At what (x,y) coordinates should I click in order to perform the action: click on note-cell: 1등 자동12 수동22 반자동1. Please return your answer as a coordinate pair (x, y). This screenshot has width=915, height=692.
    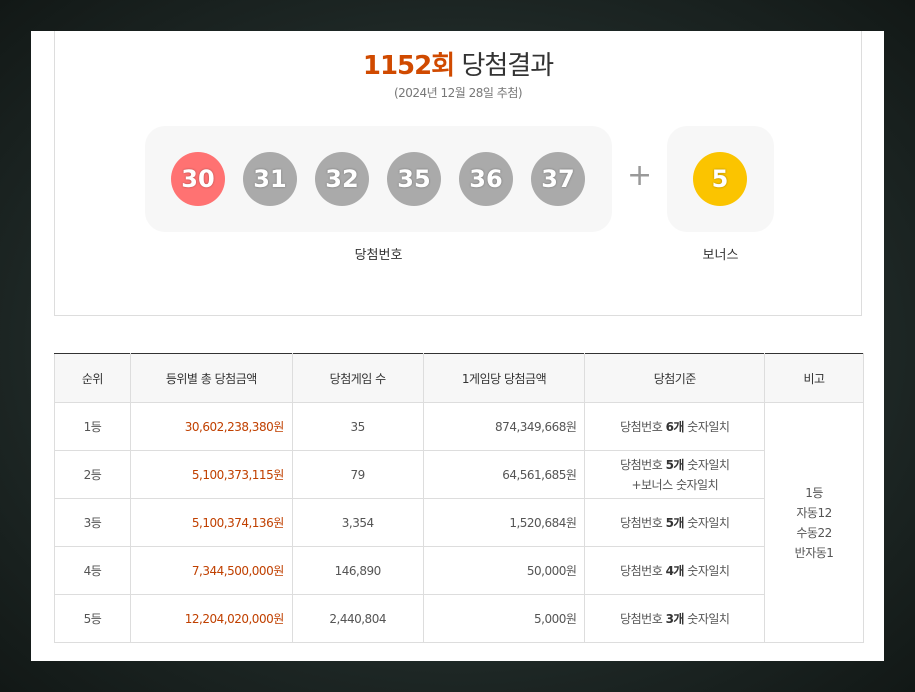
    Looking at the image, I should click on (814, 522).